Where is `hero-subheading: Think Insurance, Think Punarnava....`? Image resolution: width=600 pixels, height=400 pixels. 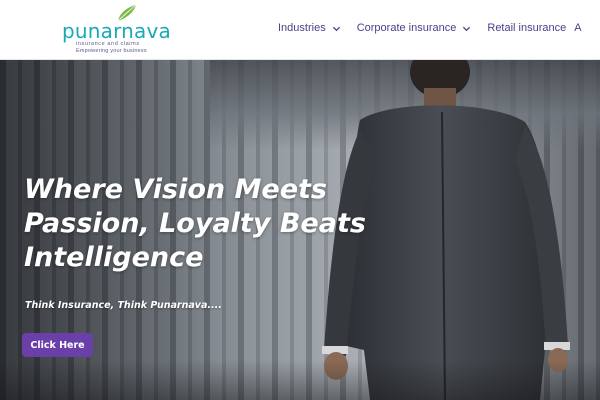 hero-subheading: Think Insurance, Think Punarnava.... is located at coordinates (123, 305).